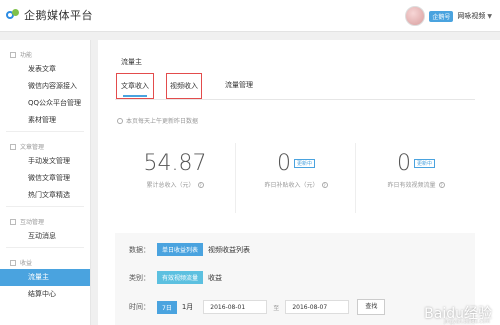 This screenshot has width=500, height=325. Describe the element at coordinates (45, 120) in the screenshot. I see `sidebar-item-materials: 素材管理` at that location.